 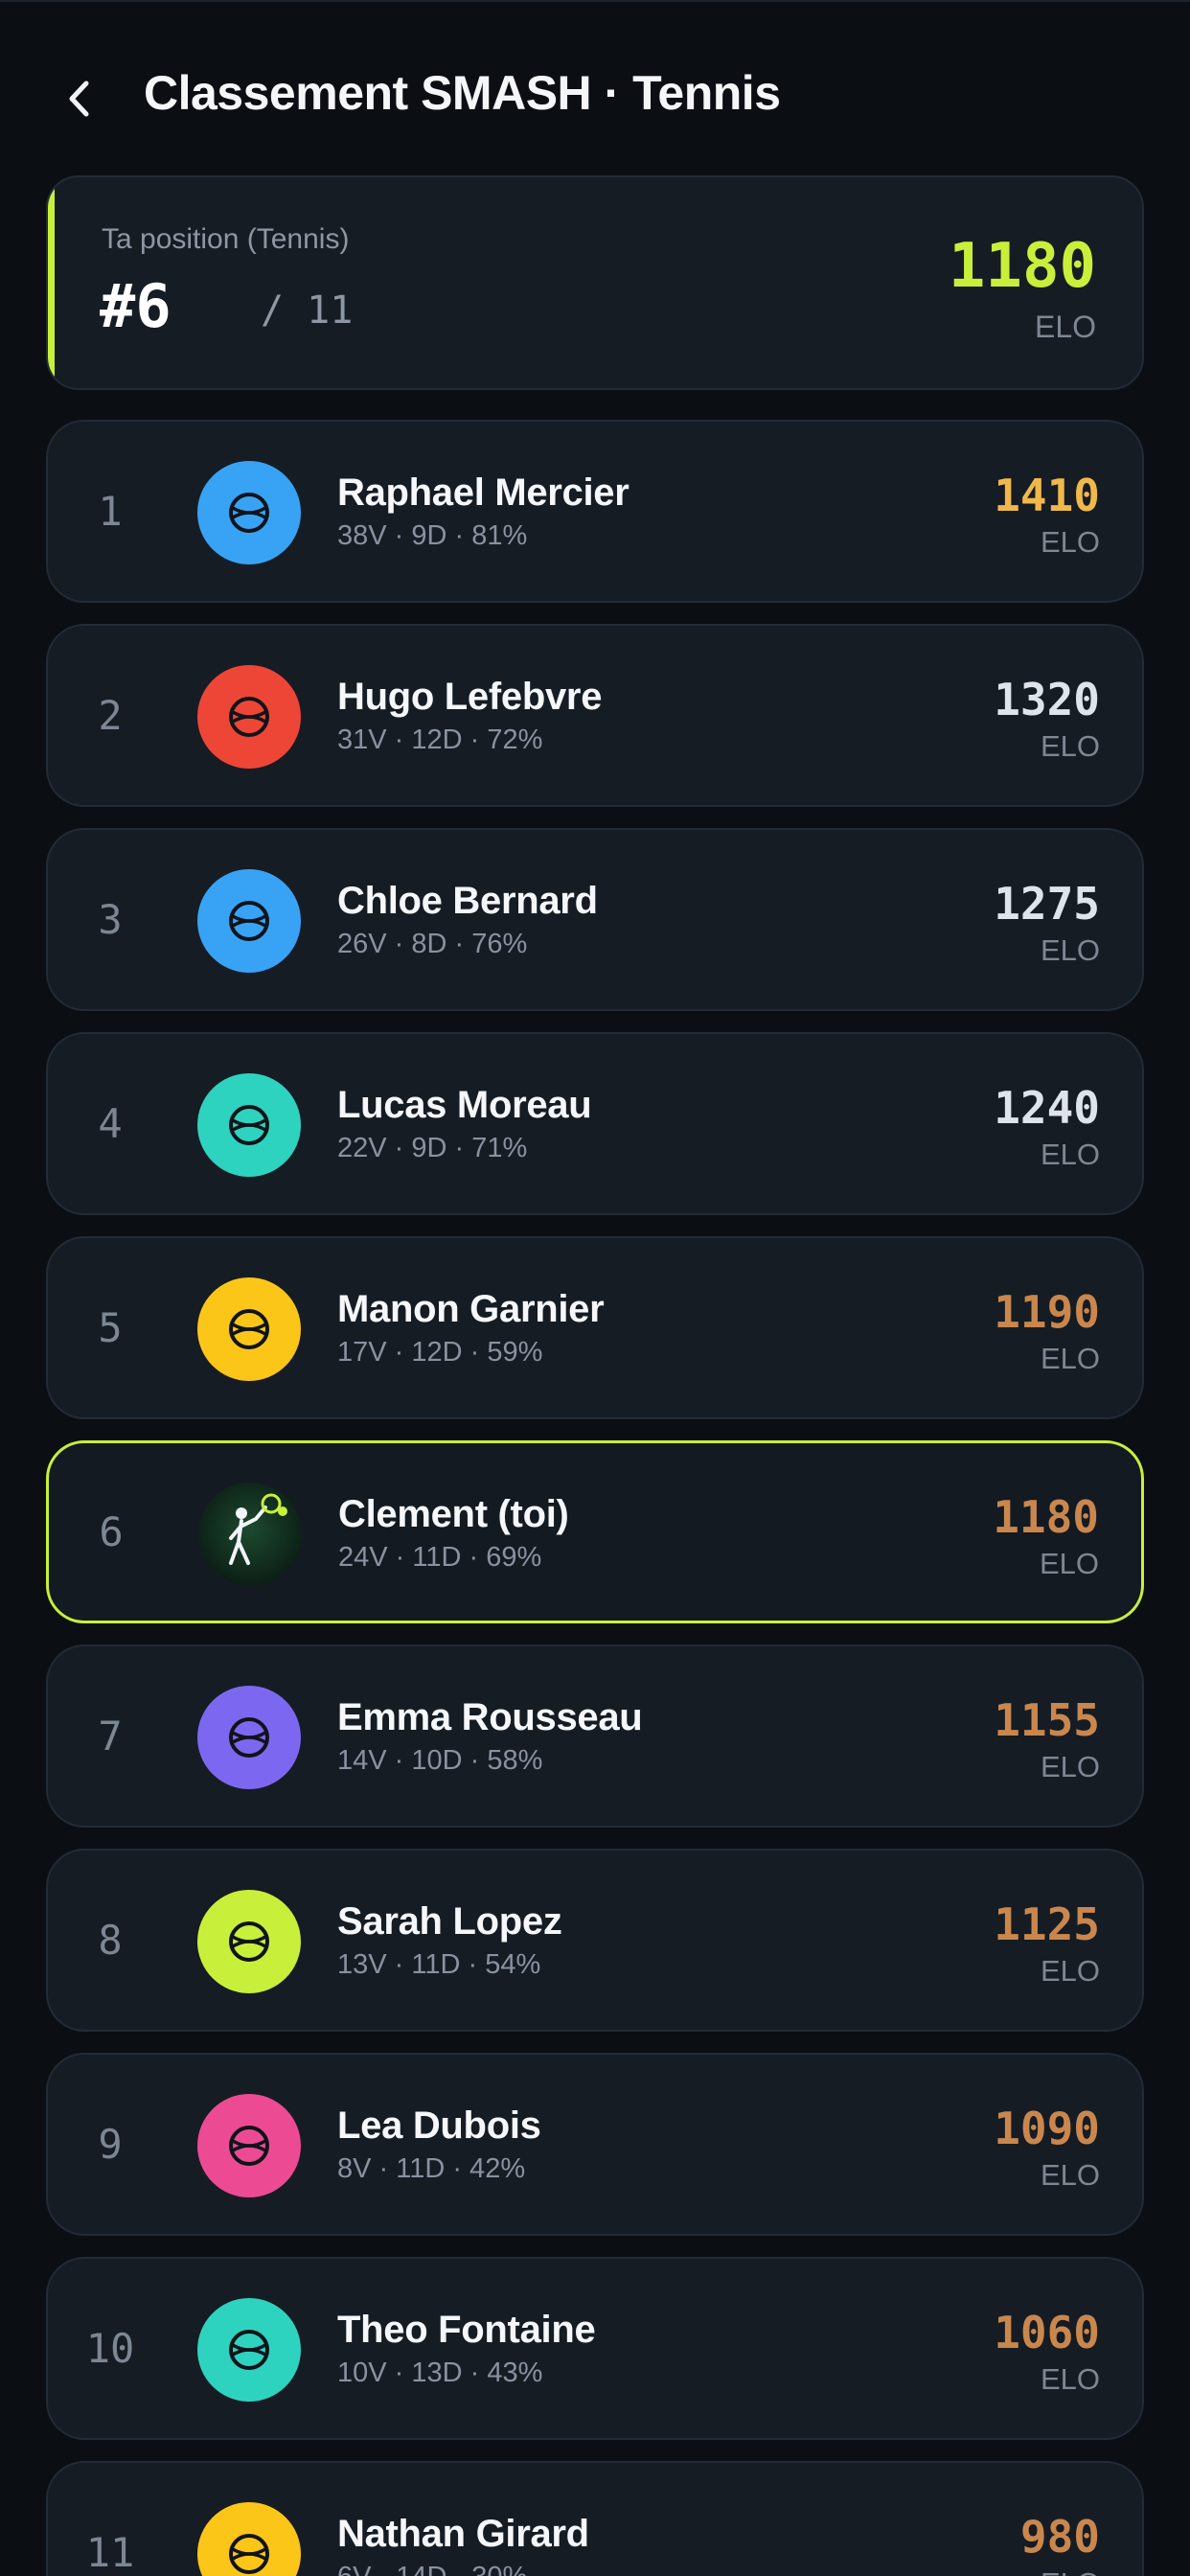 I want to click on player-stats: 31V · 12D · 72%, so click(x=440, y=739).